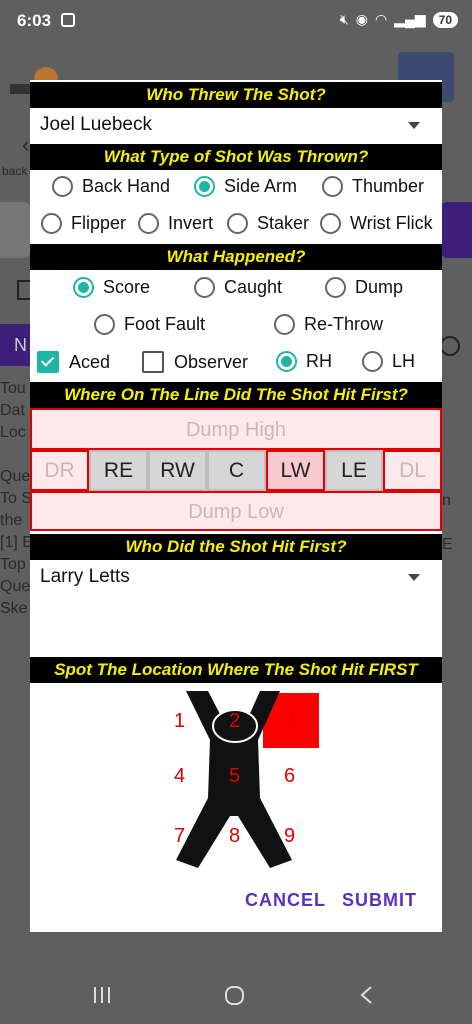  I want to click on shot-type-staker: Staker, so click(268, 223).